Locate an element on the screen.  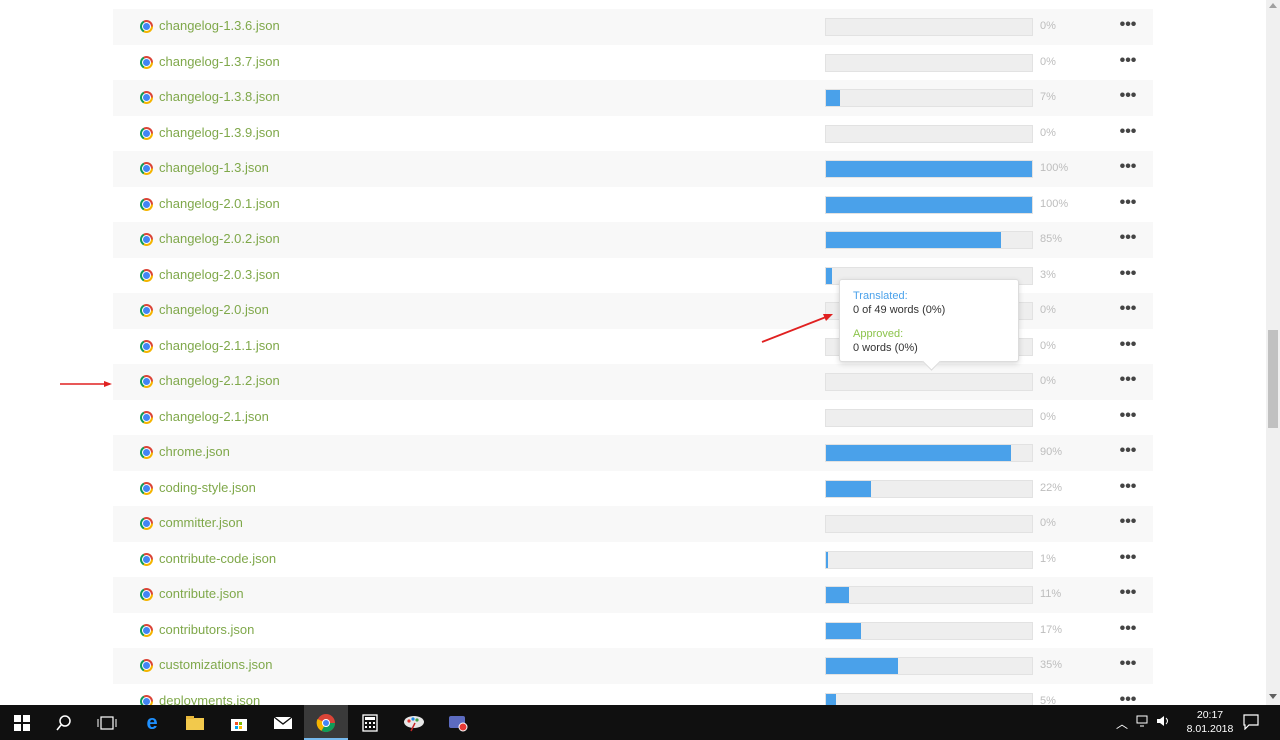
action-center-icon is located at coordinates (1251, 723).